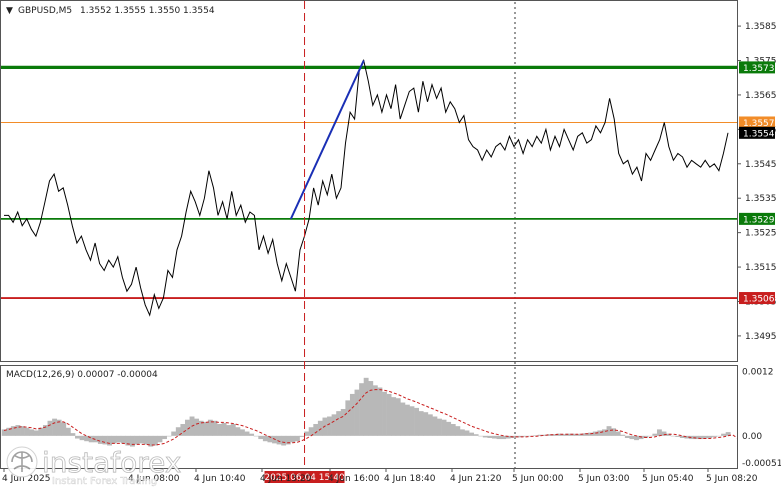 This screenshot has height=489, width=781. What do you see at coordinates (538, 479) in the screenshot?
I see `time-tick-label: 5 Jun 00:00` at bounding box center [538, 479].